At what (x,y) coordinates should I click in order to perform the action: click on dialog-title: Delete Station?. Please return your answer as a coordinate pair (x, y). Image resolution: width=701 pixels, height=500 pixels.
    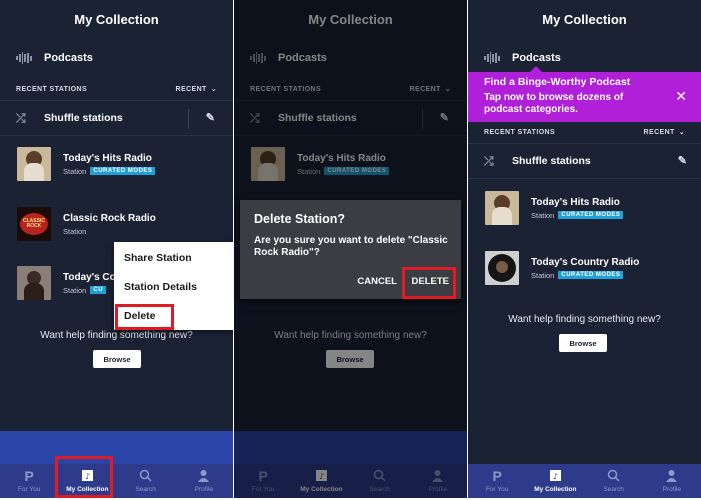
    Looking at the image, I should click on (299, 219).